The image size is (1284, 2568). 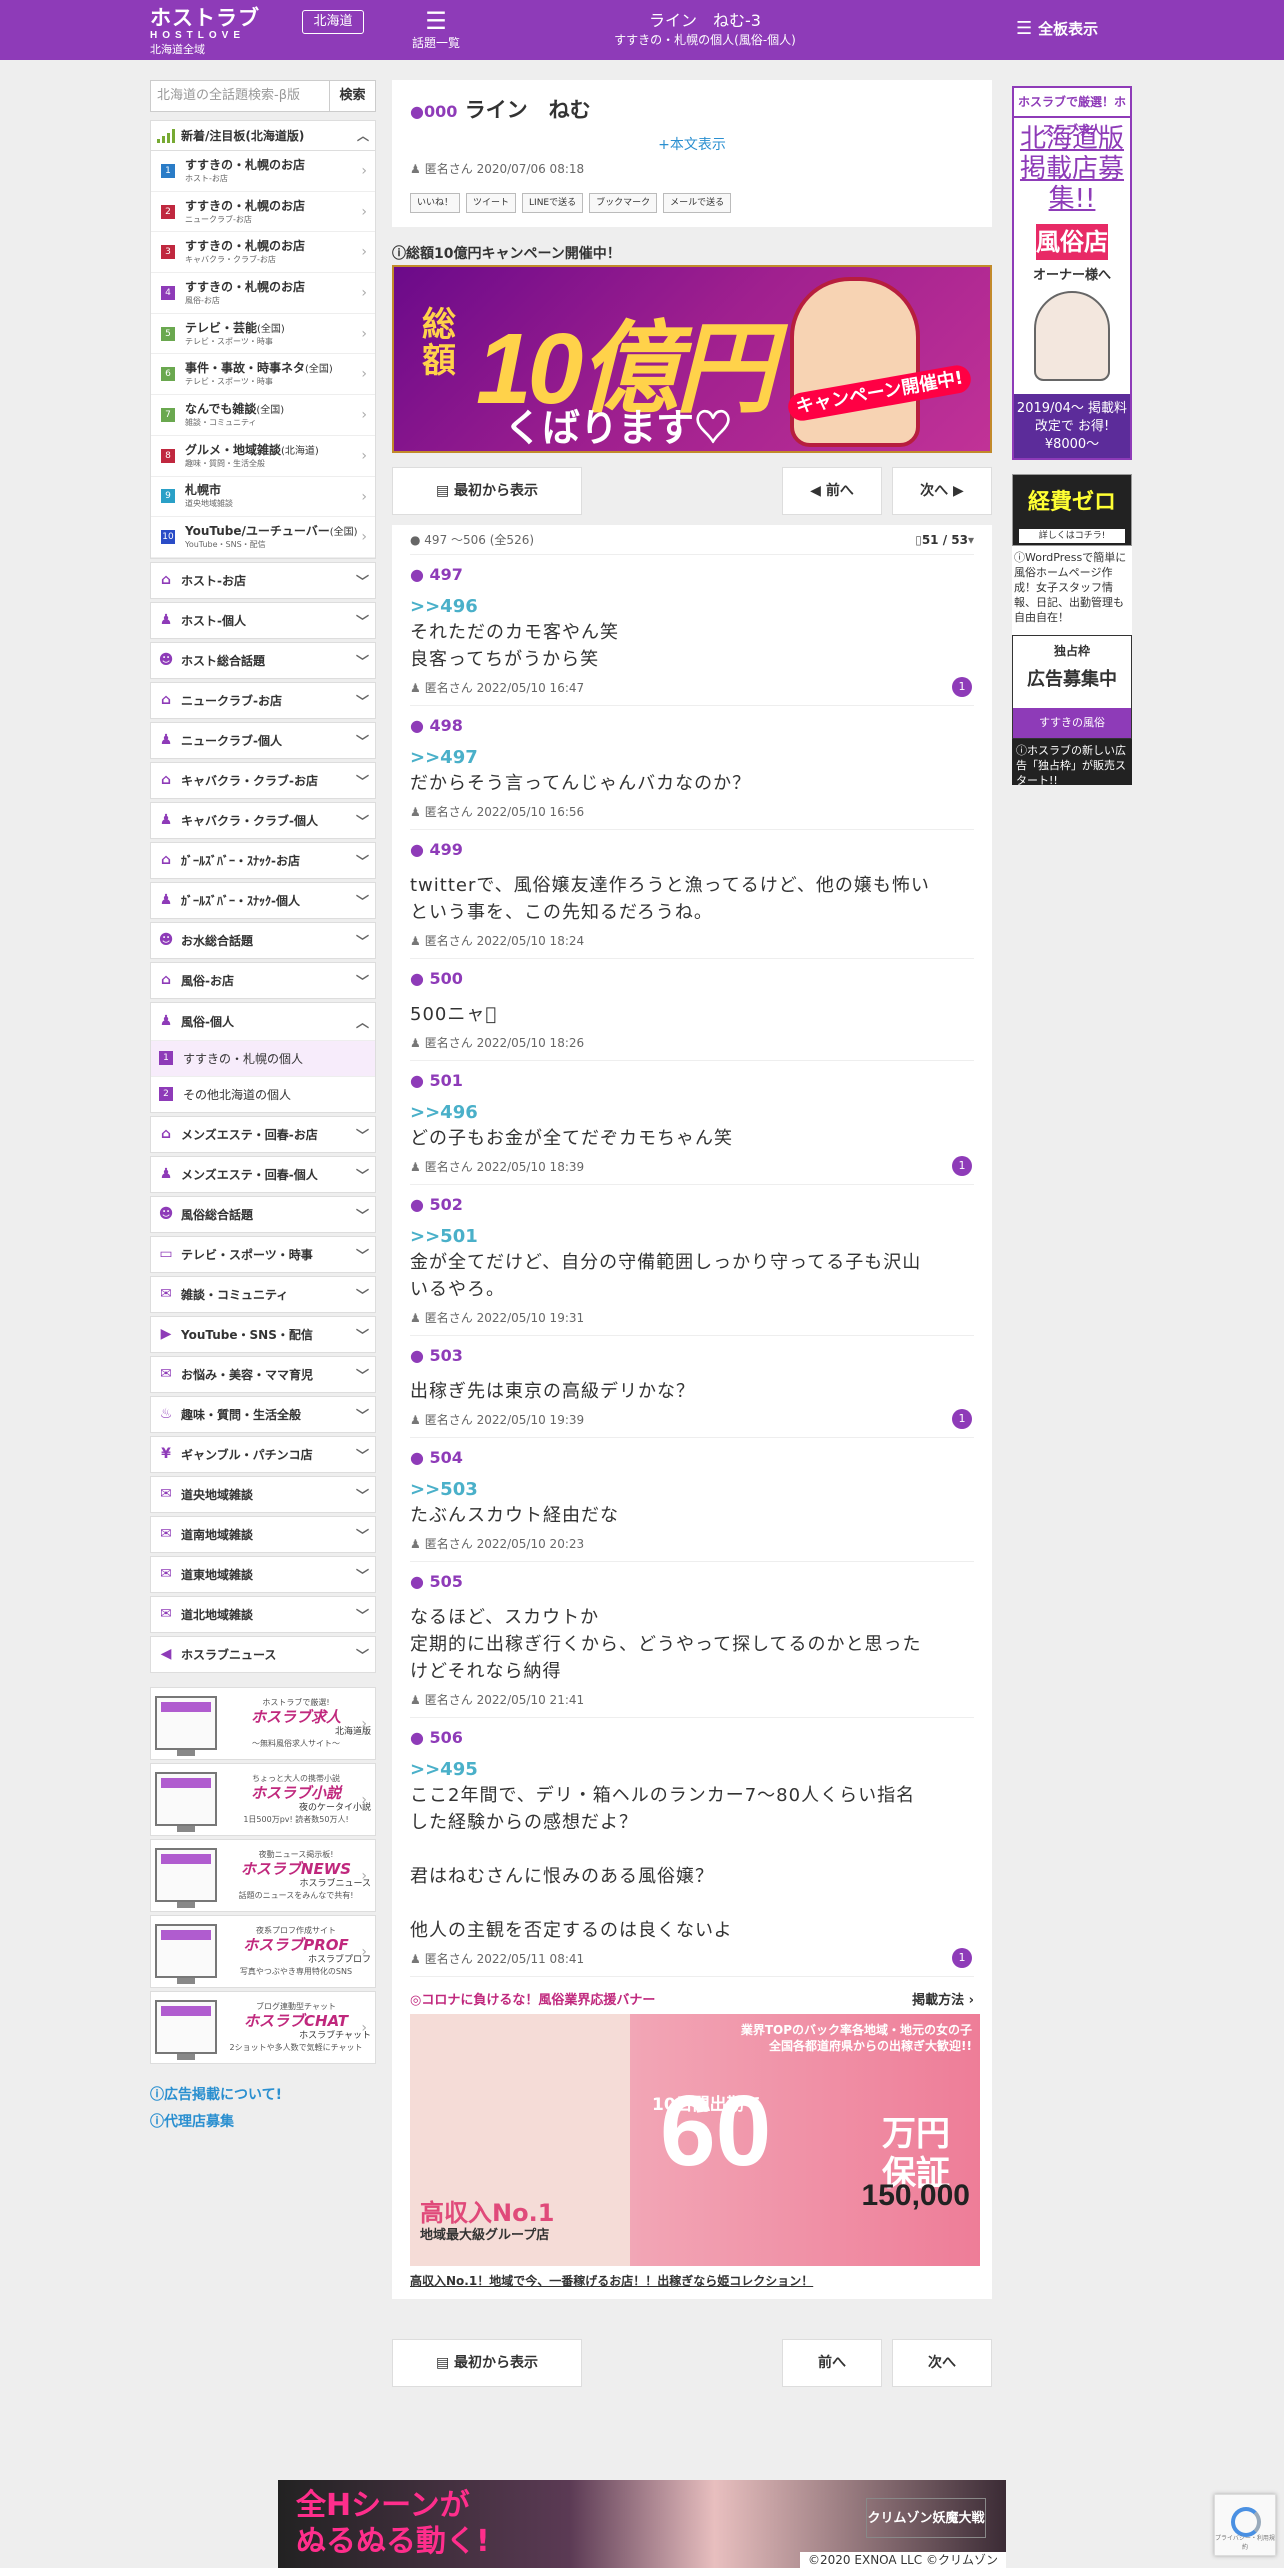 I want to click on search-button: 検索, so click(x=353, y=96).